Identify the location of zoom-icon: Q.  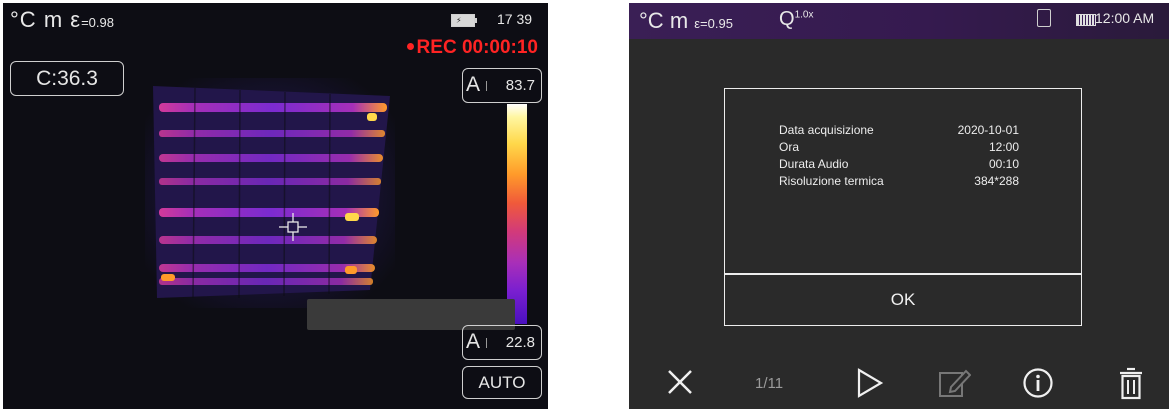
(787, 19).